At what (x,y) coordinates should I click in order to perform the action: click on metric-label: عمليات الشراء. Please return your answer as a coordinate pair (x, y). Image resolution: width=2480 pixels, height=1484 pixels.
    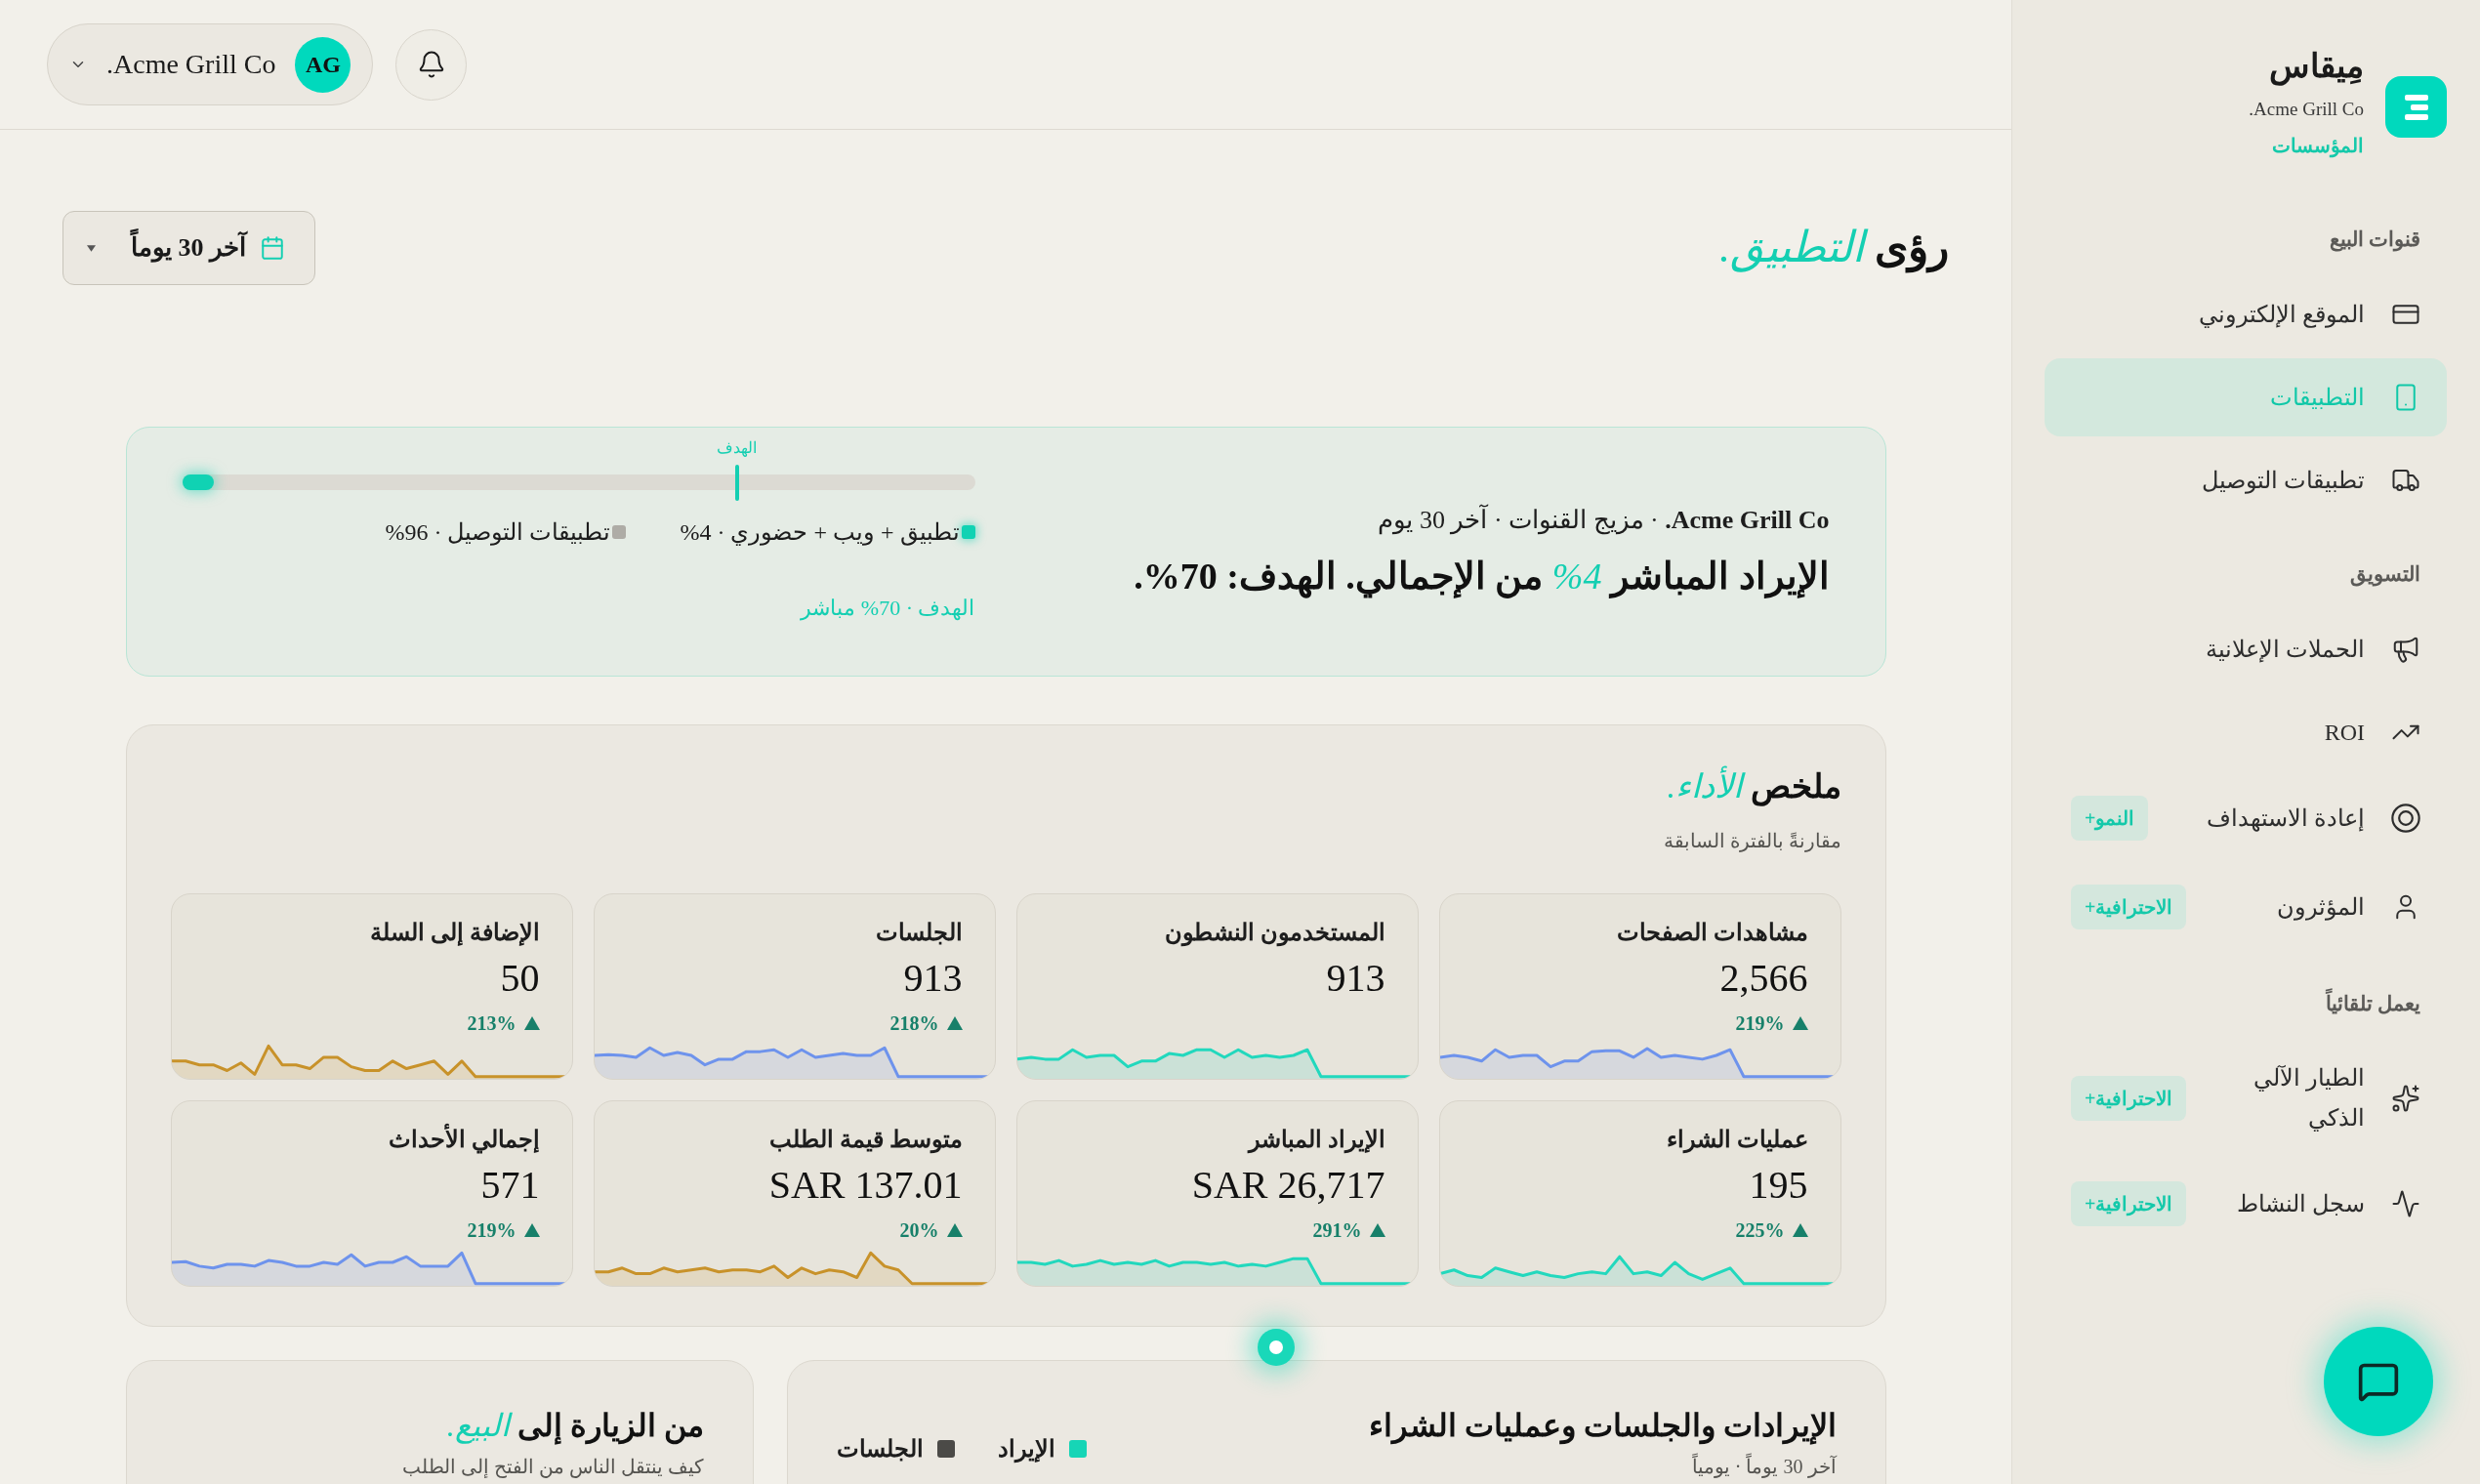
    Looking at the image, I should click on (1737, 1141).